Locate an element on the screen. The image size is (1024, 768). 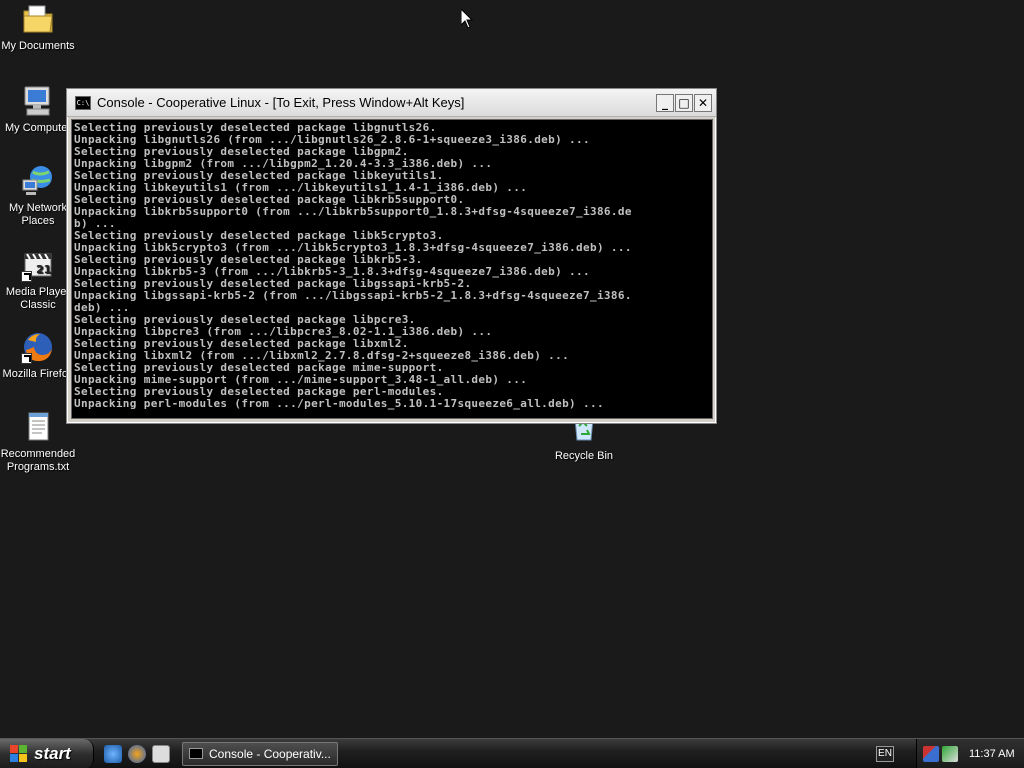
desktop-icon-my-documents: My Documents is located at coordinates (38, 27).